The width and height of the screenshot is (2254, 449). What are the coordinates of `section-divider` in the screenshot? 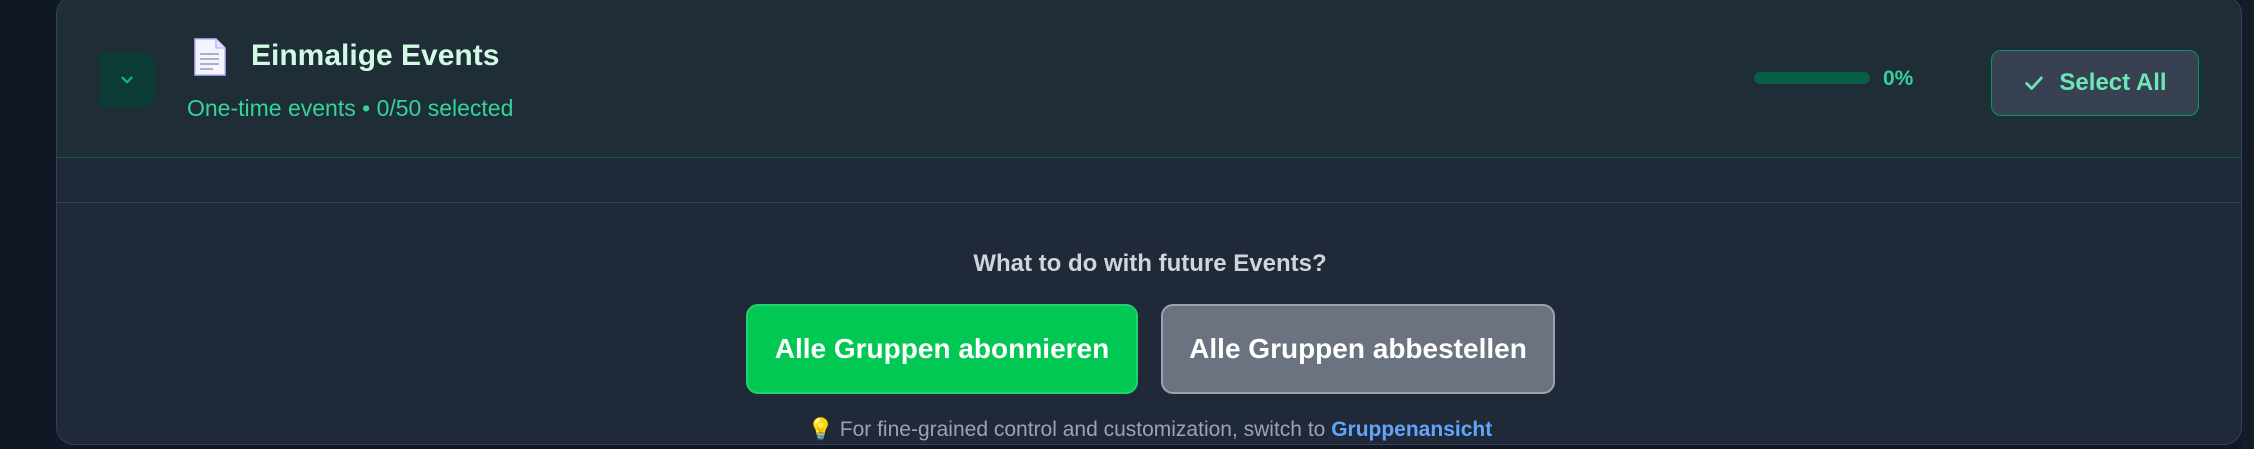 It's located at (1149, 202).